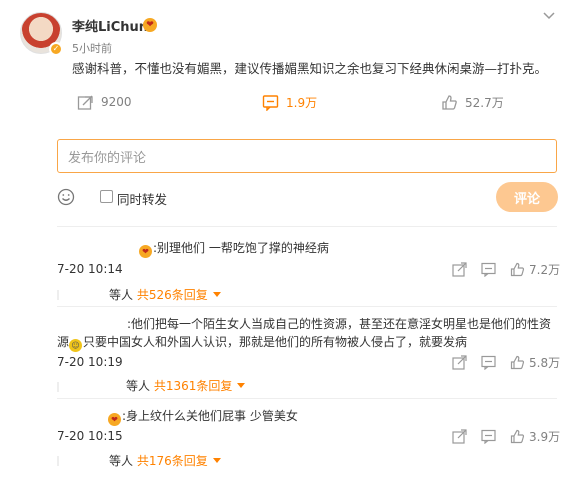  I want to click on reply-summary: 等人 共176条回复, so click(165, 460).